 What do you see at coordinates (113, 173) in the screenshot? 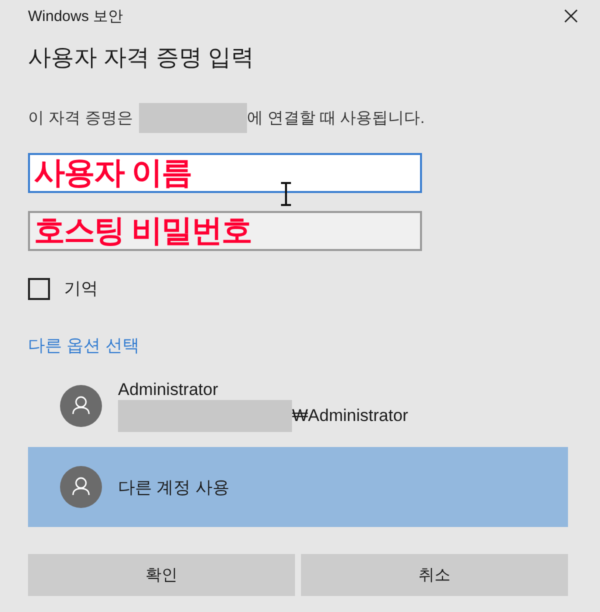
I see `annotation-text: 사용자 이름` at bounding box center [113, 173].